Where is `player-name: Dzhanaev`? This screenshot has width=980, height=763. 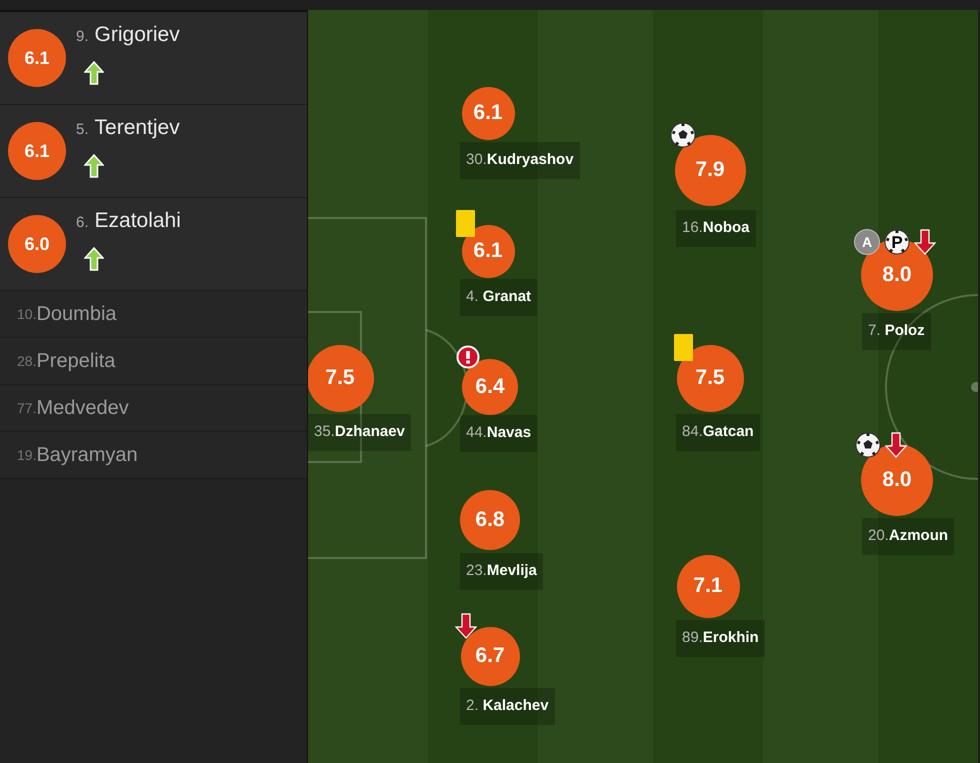
player-name: Dzhanaev is located at coordinates (369, 432).